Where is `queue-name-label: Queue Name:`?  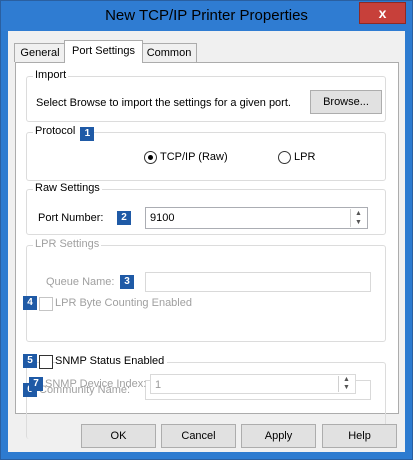 queue-name-label: Queue Name: is located at coordinates (80, 282).